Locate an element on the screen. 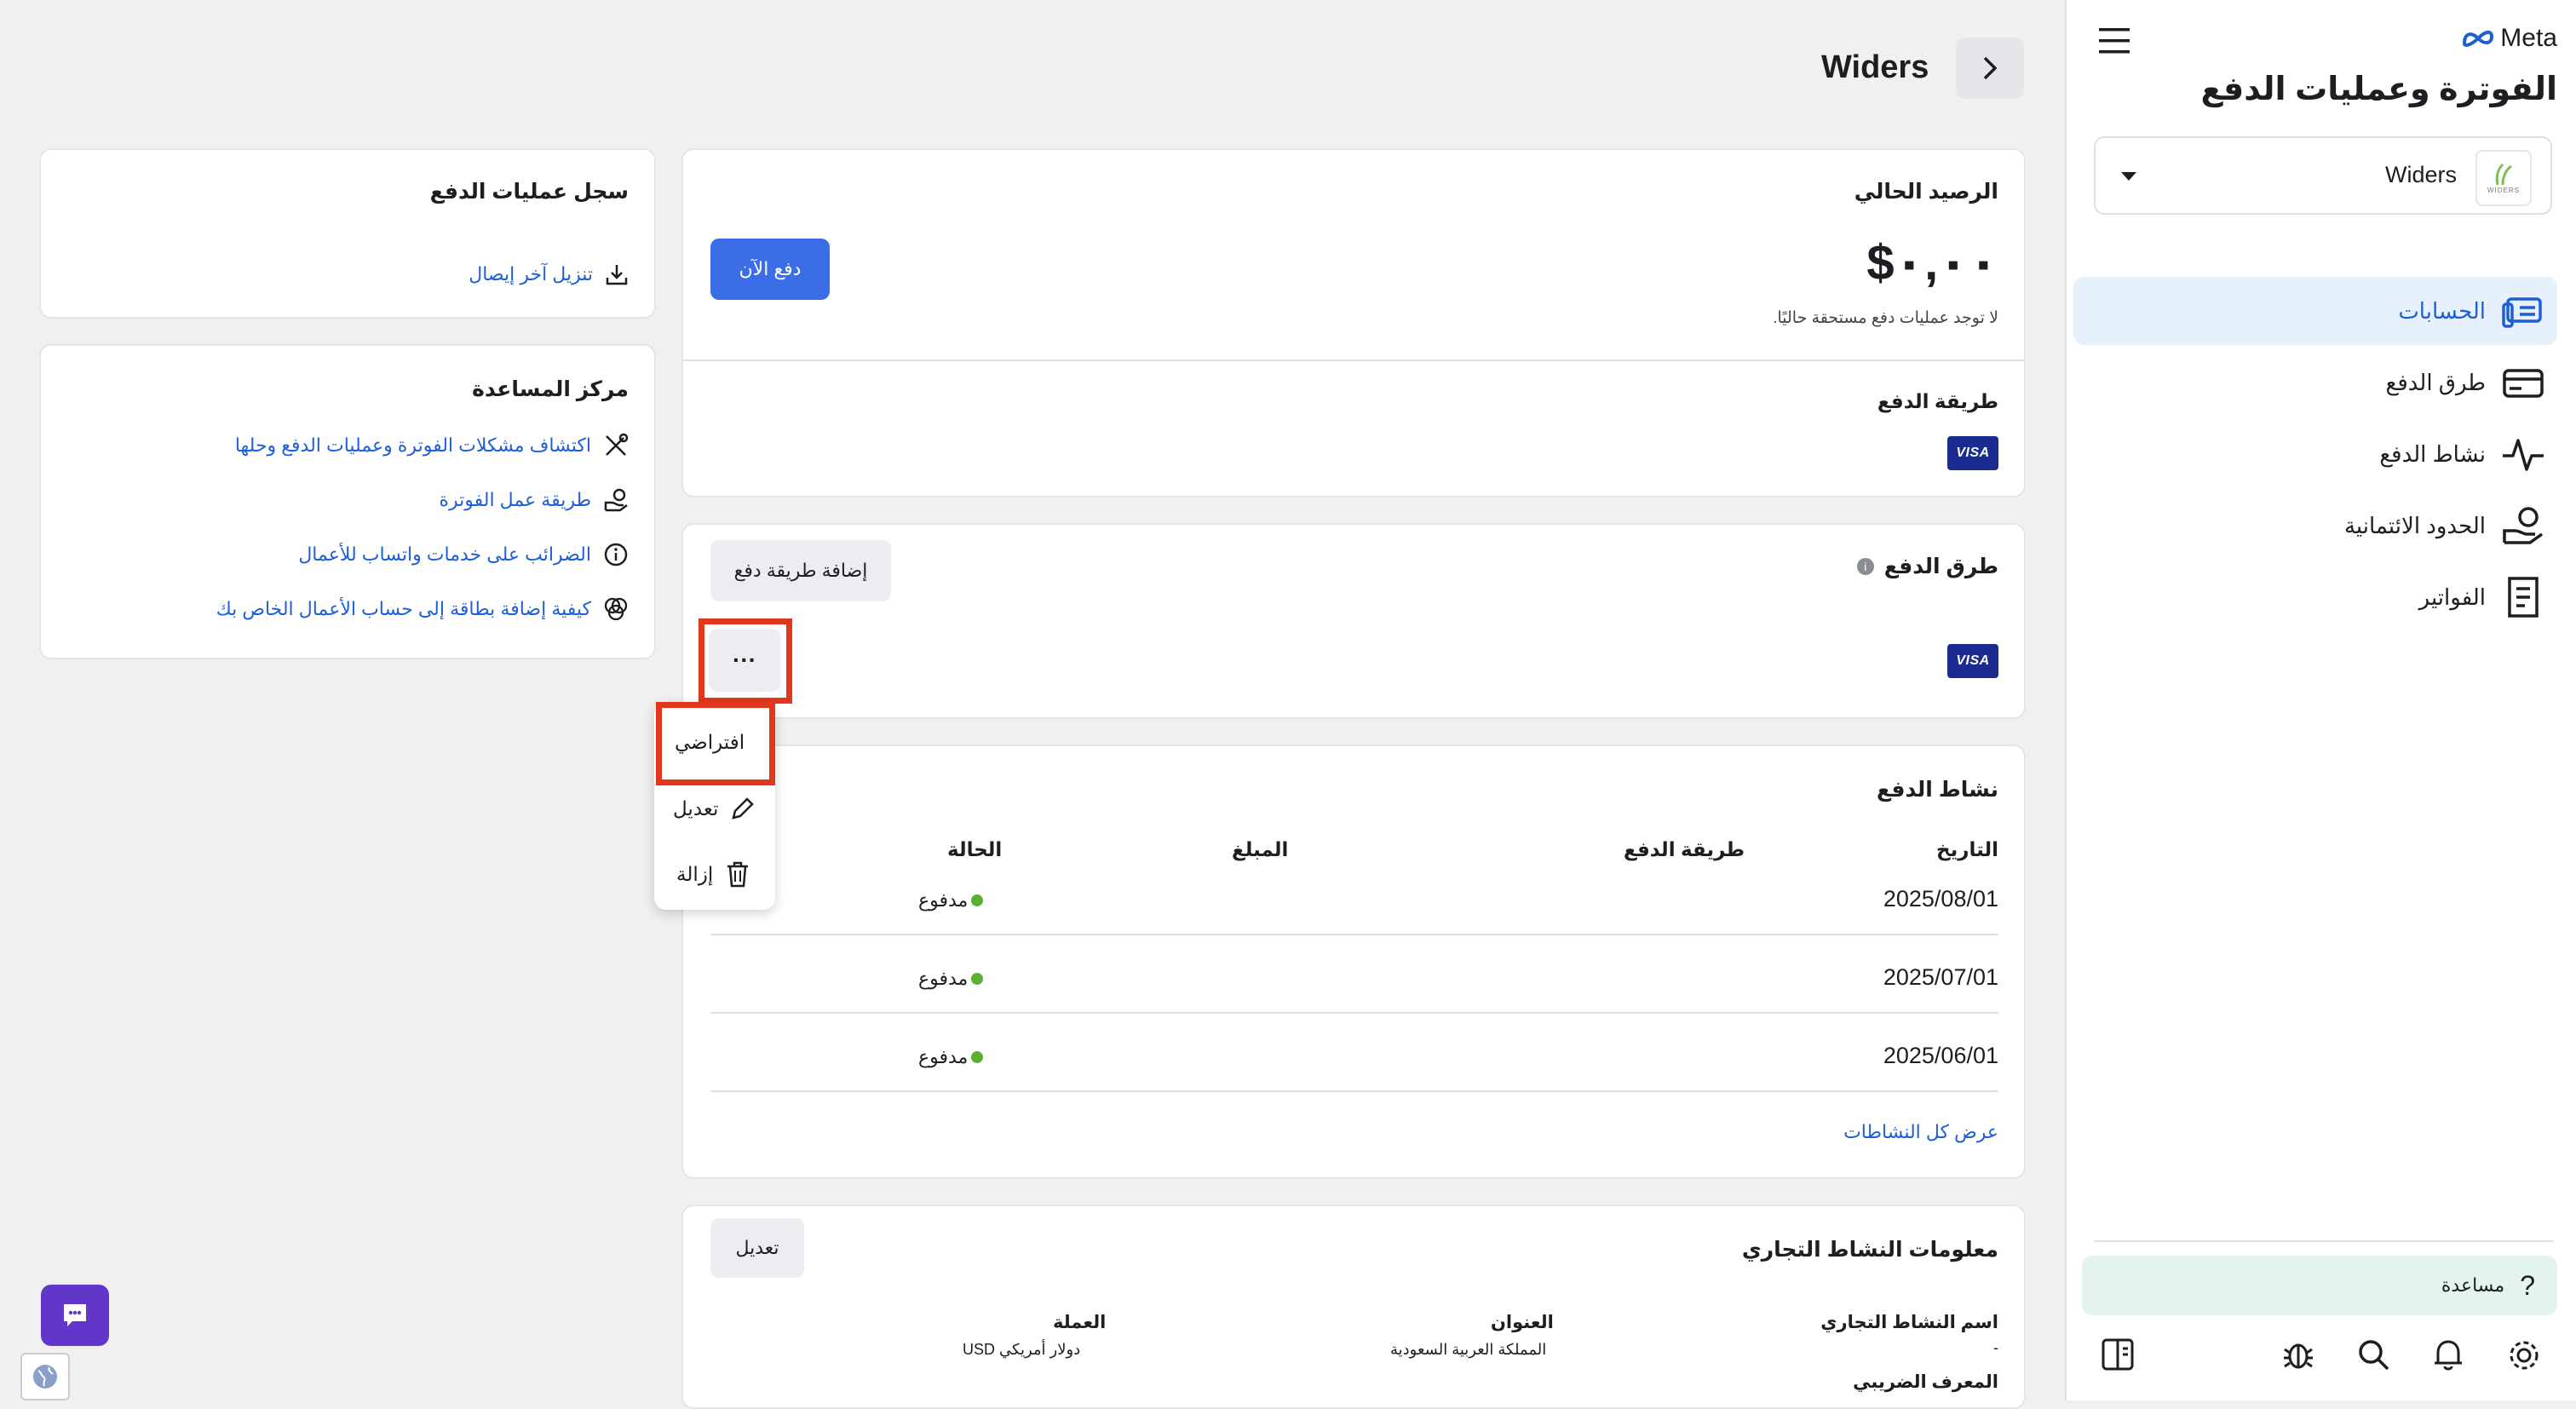 The height and width of the screenshot is (1409, 2576). credit-limit-icon is located at coordinates (2523, 525).